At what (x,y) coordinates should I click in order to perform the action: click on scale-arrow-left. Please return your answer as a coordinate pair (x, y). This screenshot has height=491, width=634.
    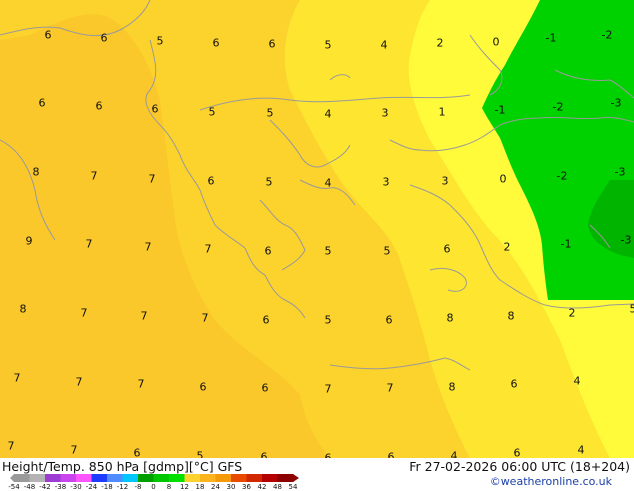
    Looking at the image, I should click on (12, 478).